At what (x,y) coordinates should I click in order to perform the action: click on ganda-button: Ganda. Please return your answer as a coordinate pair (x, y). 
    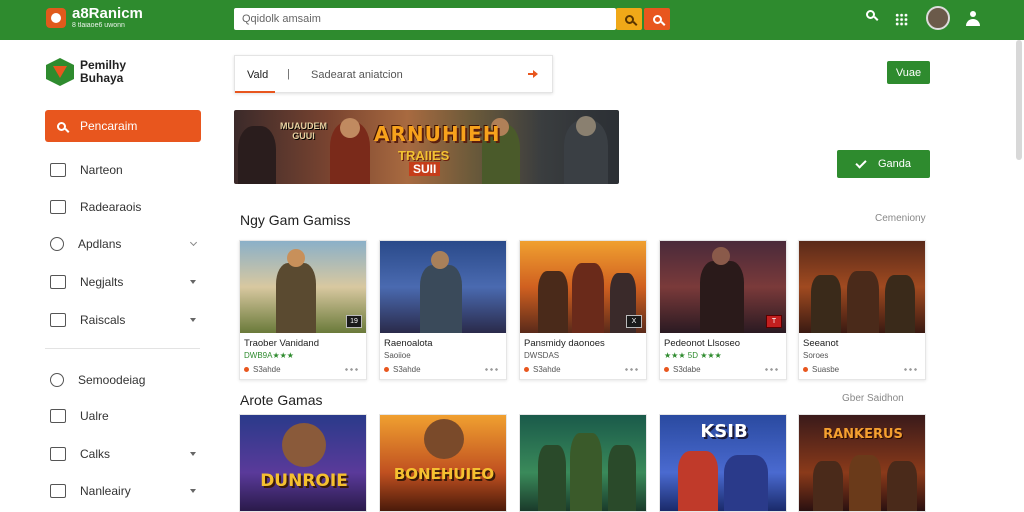
    Looking at the image, I should click on (883, 164).